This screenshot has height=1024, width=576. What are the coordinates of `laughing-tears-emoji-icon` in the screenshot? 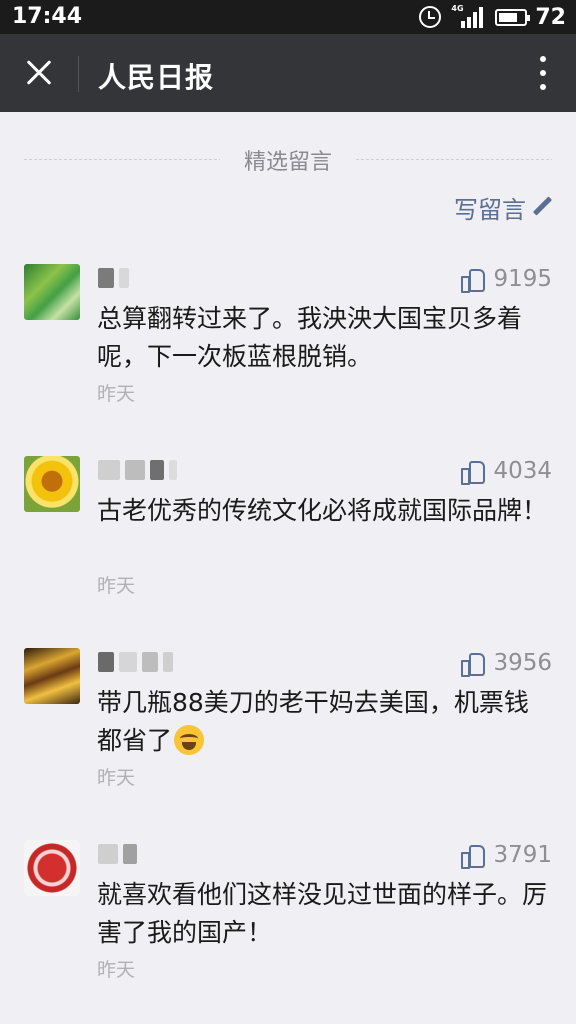 It's located at (189, 740).